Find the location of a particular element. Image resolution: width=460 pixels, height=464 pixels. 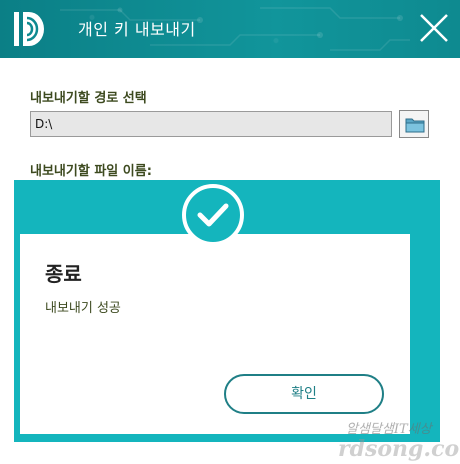

browse-folder-button is located at coordinates (414, 124).